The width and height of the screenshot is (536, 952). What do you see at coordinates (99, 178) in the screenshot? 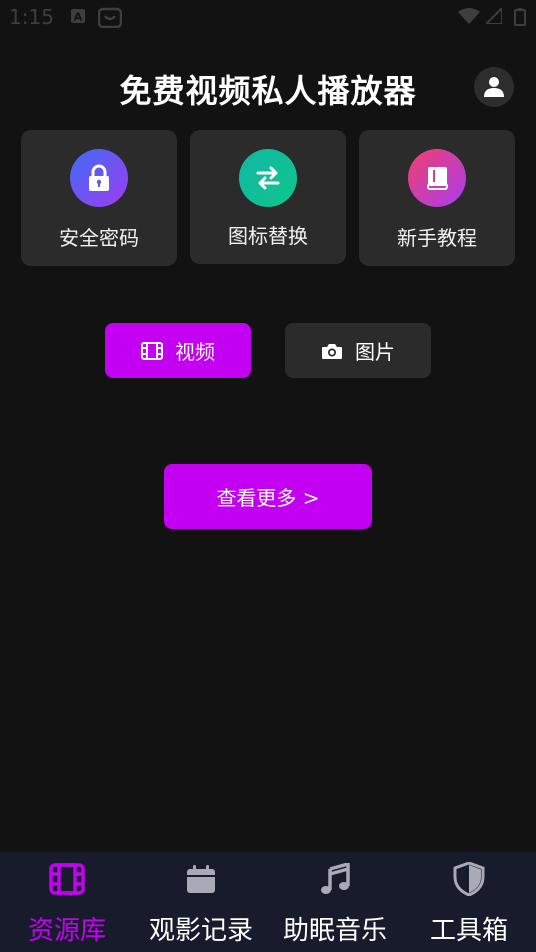
I see `lock-icon` at bounding box center [99, 178].